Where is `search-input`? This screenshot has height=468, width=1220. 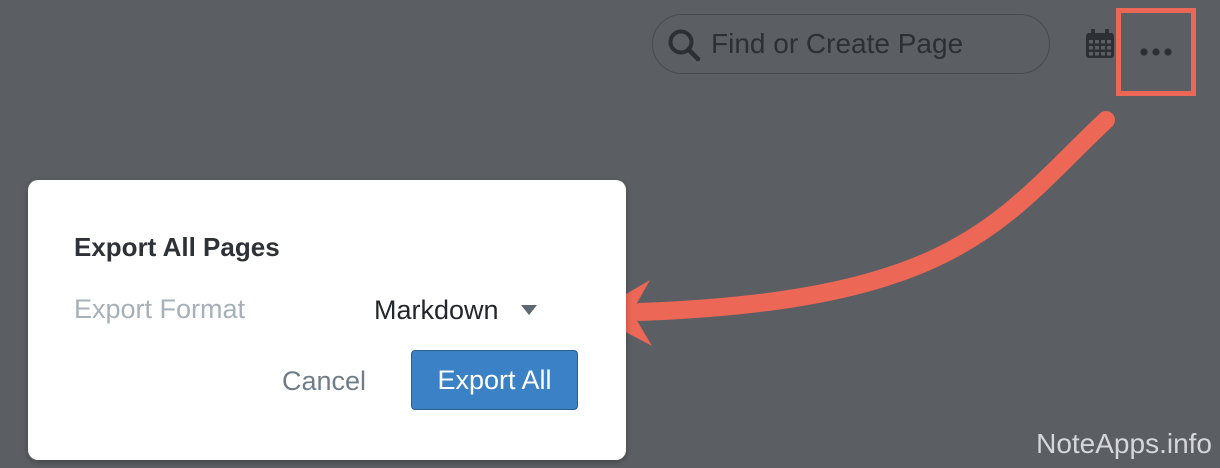 search-input is located at coordinates (871, 44).